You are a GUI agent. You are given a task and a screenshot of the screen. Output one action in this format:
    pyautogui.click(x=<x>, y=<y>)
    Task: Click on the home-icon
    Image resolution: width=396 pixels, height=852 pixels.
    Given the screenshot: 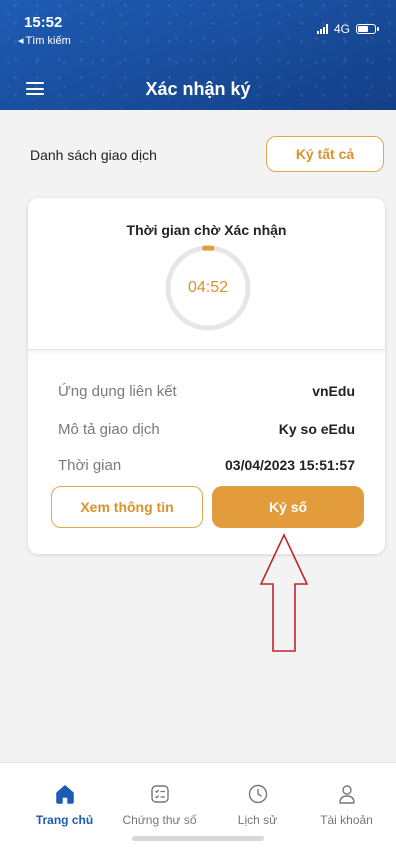 What is the action you would take?
    pyautogui.click(x=65, y=794)
    